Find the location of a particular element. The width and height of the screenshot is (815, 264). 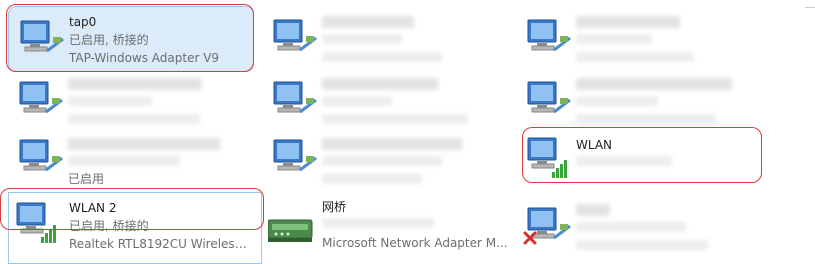

adapter-name: WLAN 2 is located at coordinates (93, 208).